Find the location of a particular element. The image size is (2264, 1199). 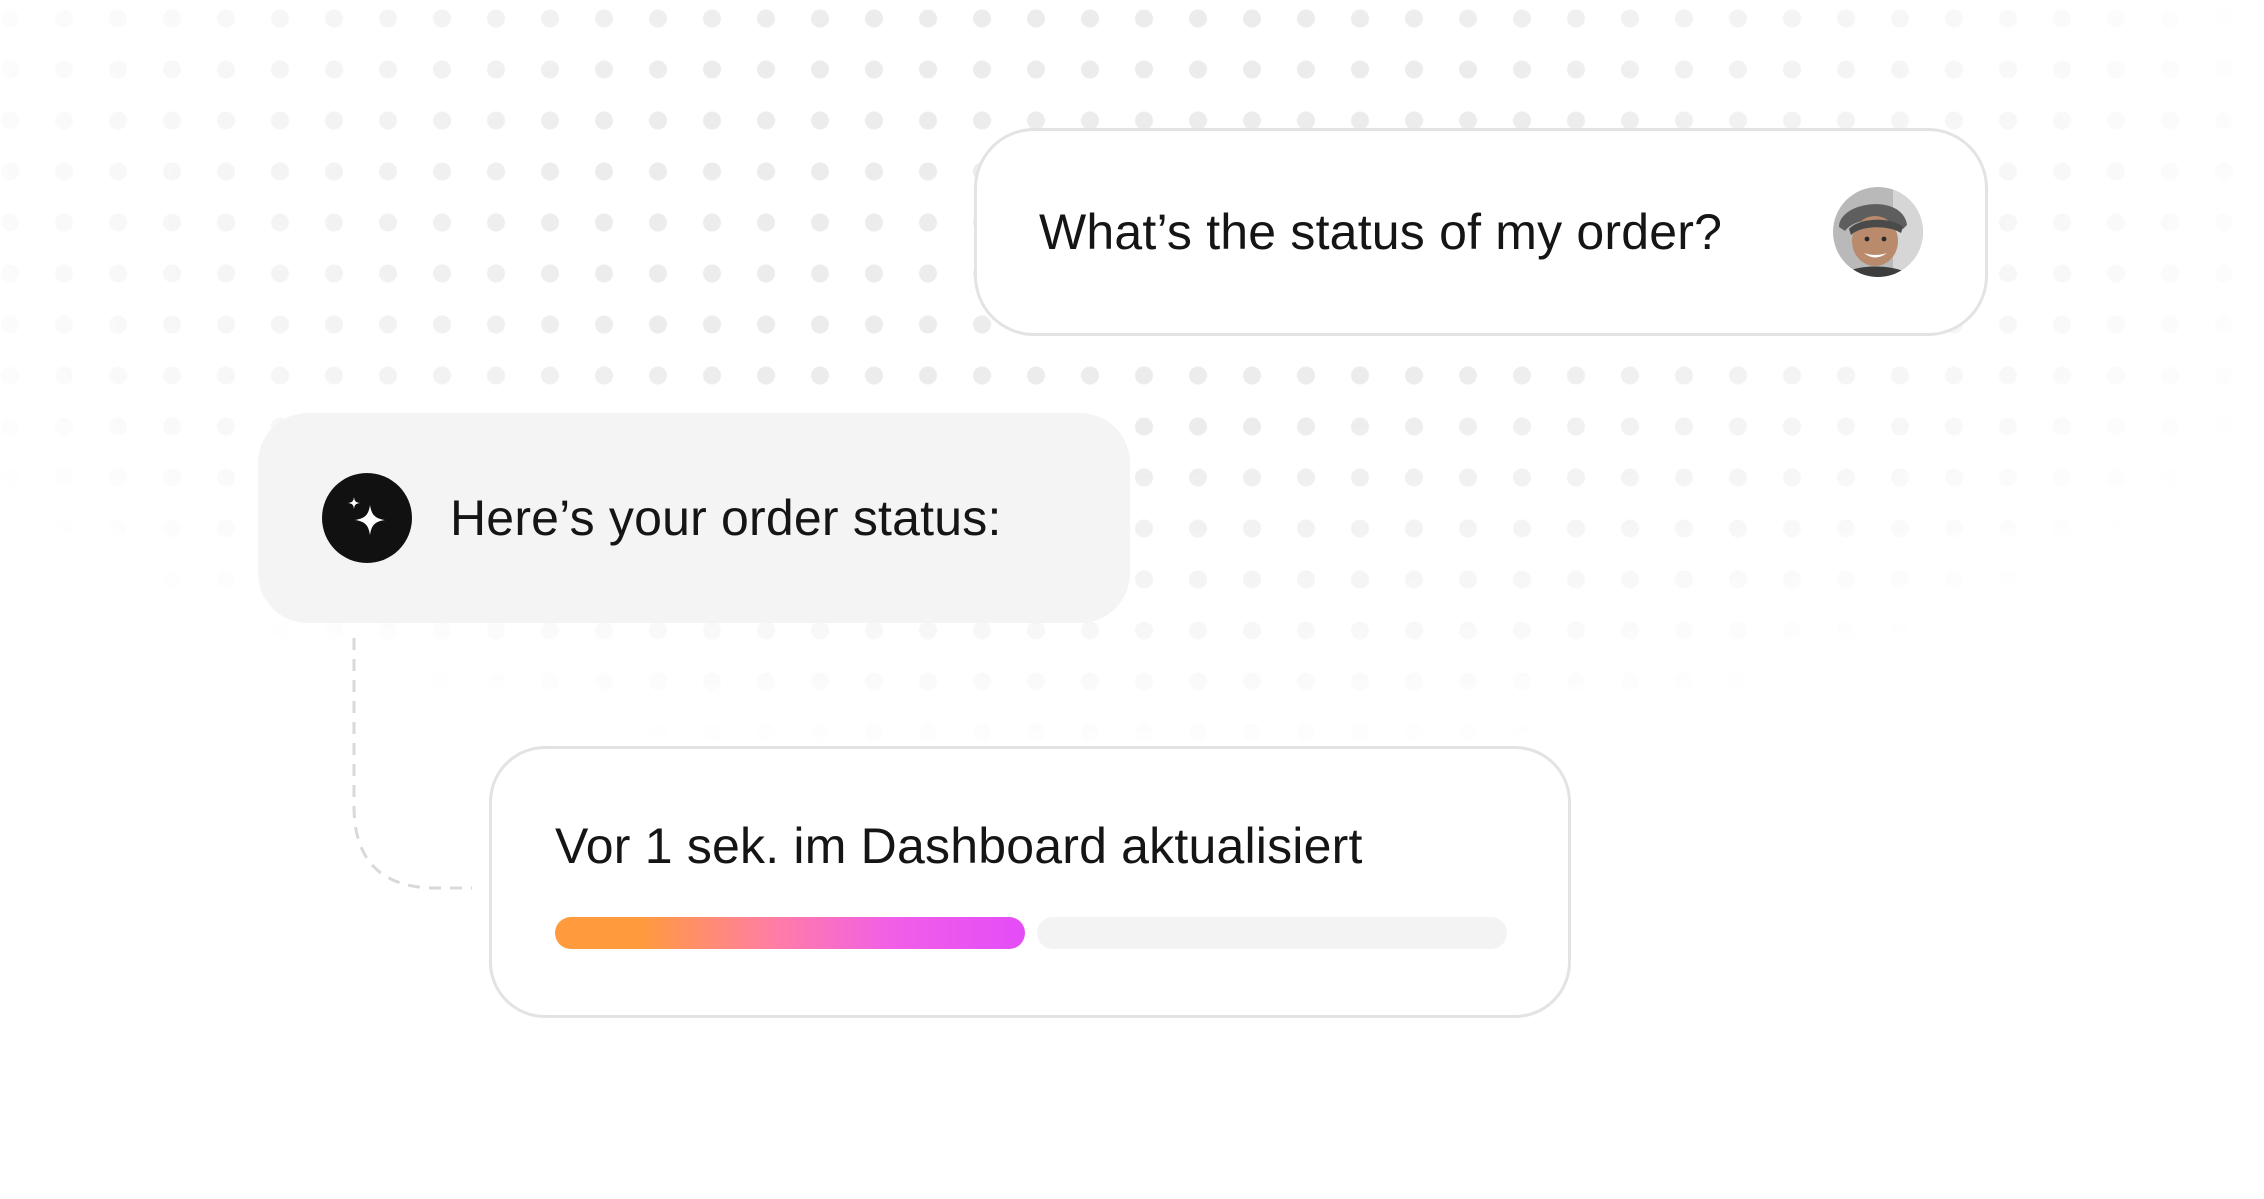

user-message-bubble: What’s the status of my order? is located at coordinates (1481, 232).